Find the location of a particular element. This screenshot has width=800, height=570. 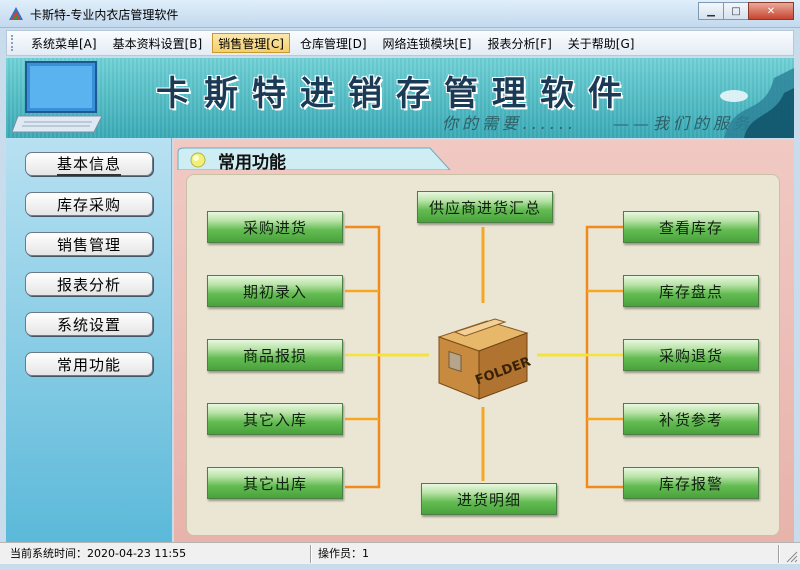

sidebar-item-label: 系统设置 is located at coordinates (88, 324).